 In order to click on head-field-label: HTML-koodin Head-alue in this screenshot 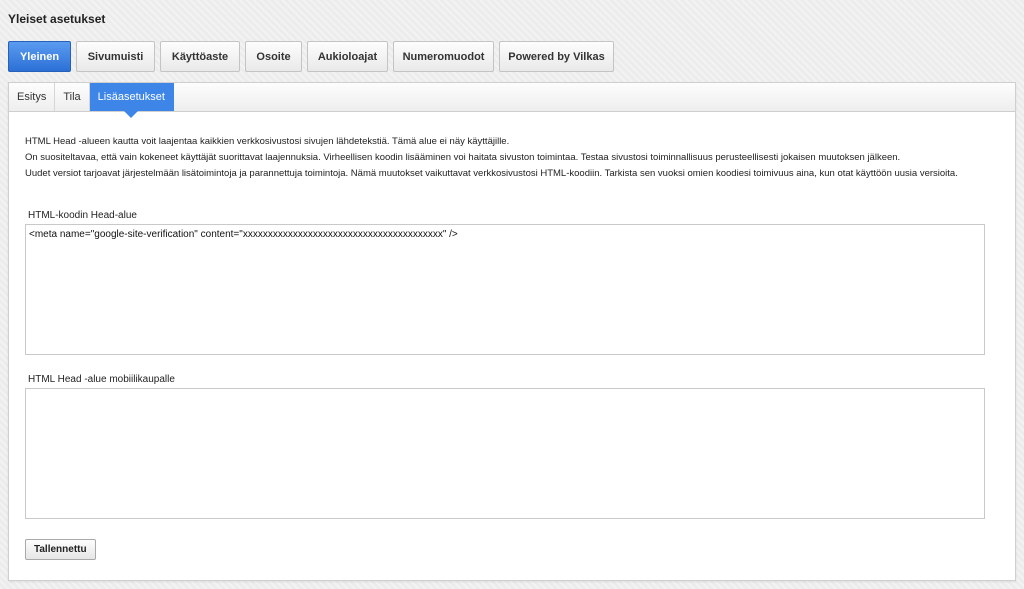, I will do `click(82, 215)`.